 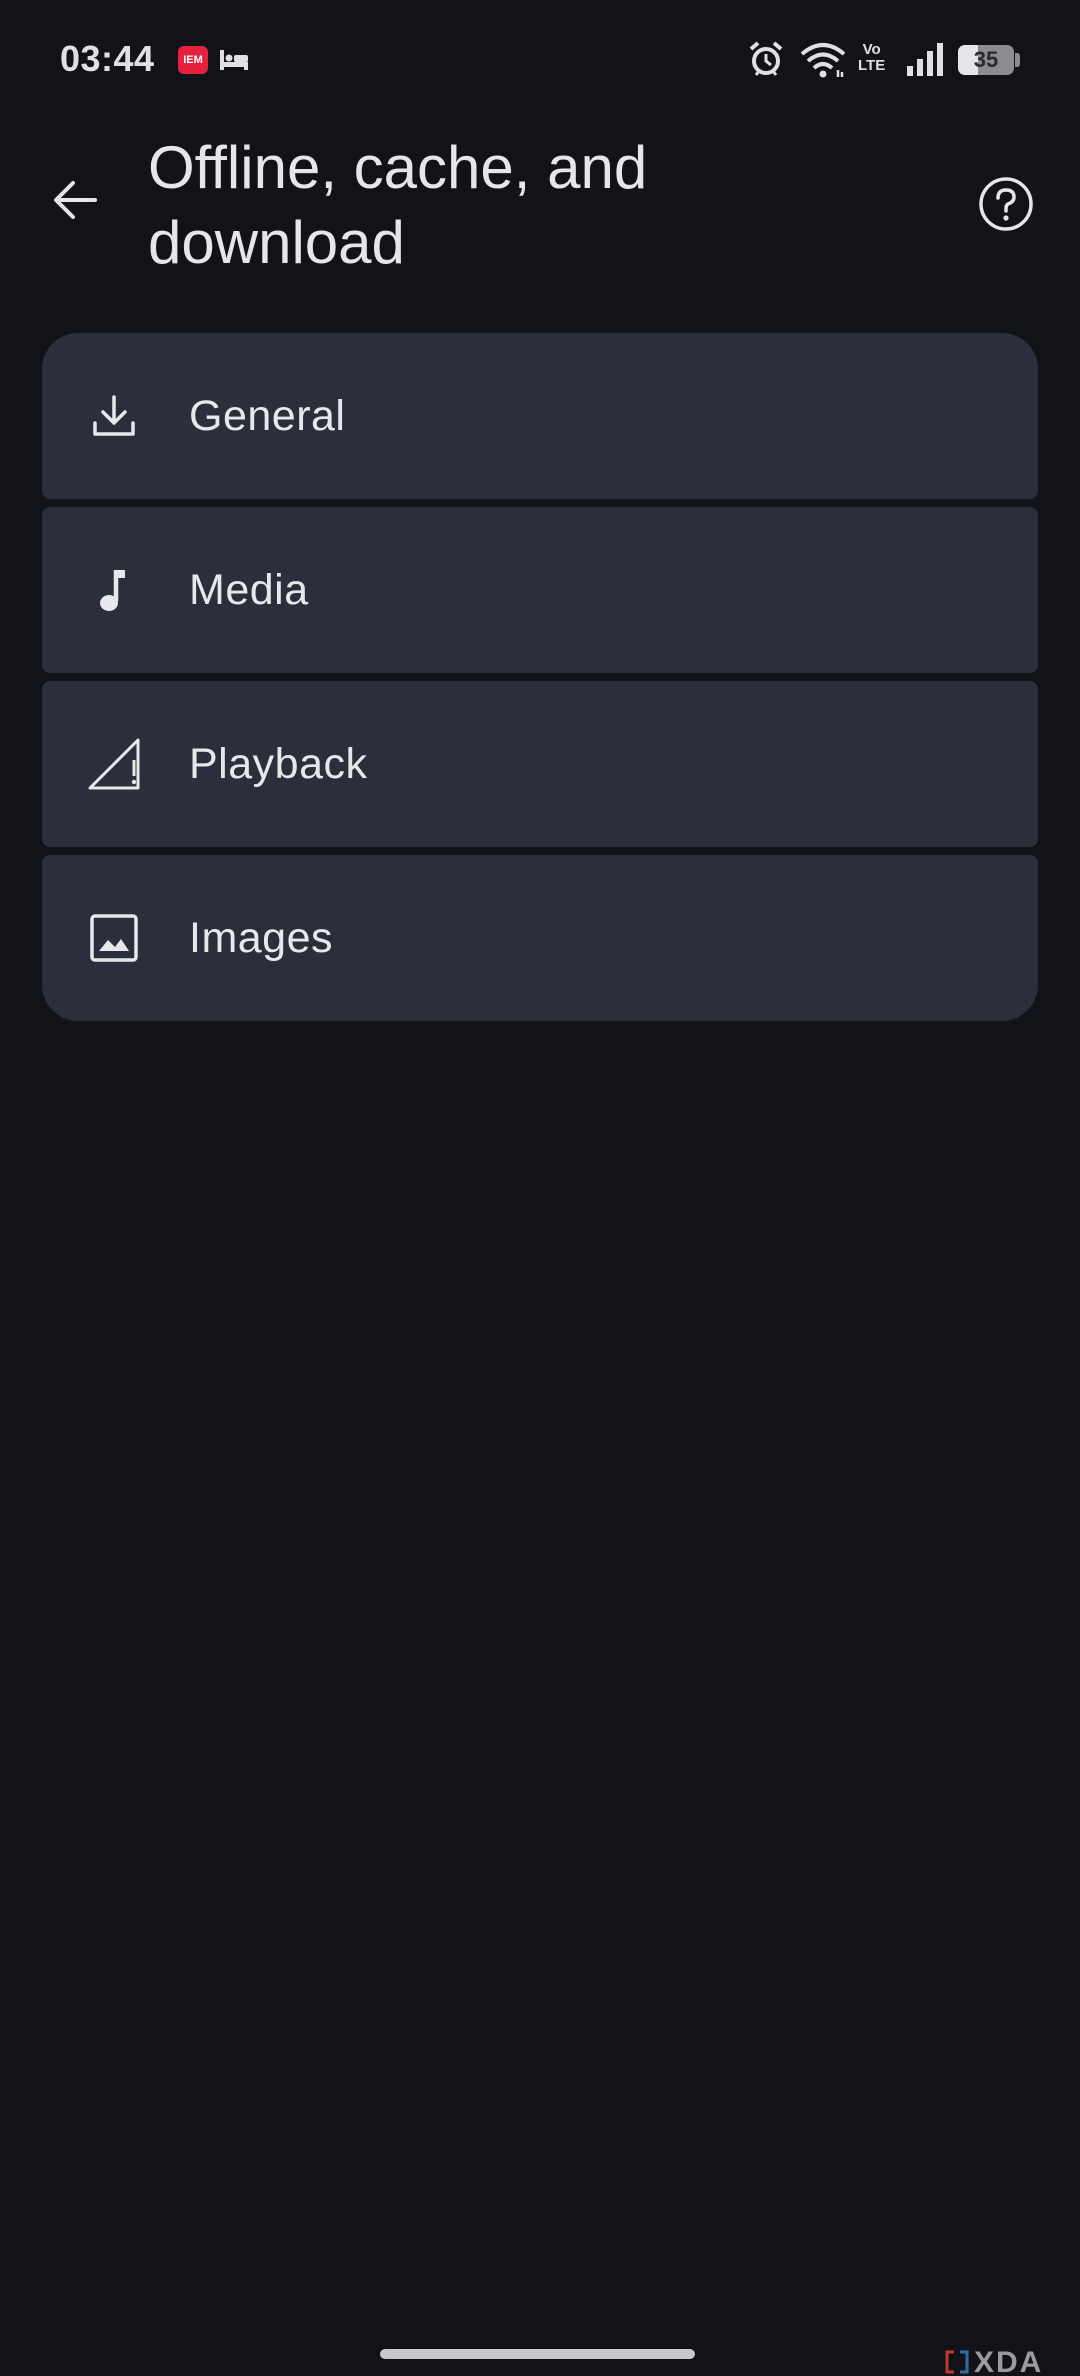 I want to click on arrow-back-icon, so click(x=75, y=200).